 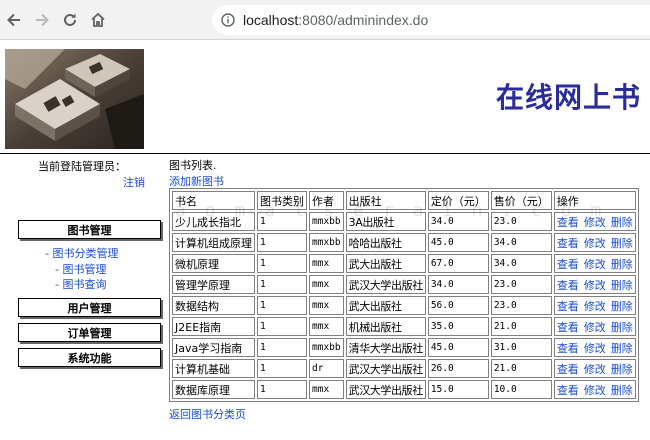 What do you see at coordinates (228, 20) in the screenshot?
I see `info-icon` at bounding box center [228, 20].